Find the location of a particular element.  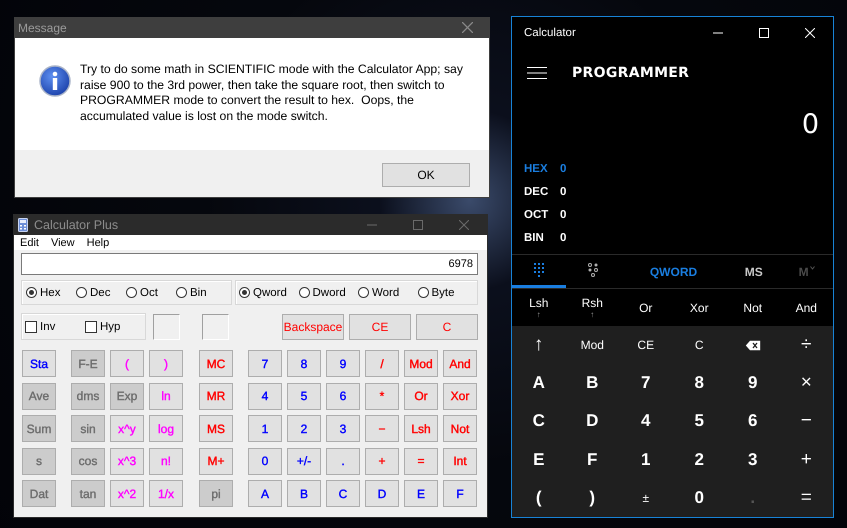

radix-label: OCT is located at coordinates (537, 214).